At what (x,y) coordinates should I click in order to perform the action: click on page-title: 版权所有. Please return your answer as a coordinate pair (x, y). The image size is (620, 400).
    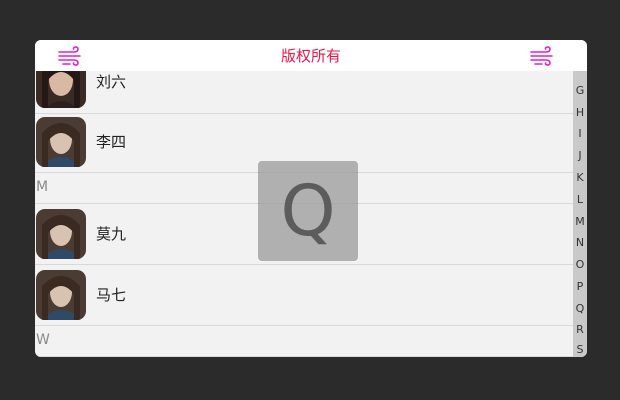
    Looking at the image, I should click on (310, 56).